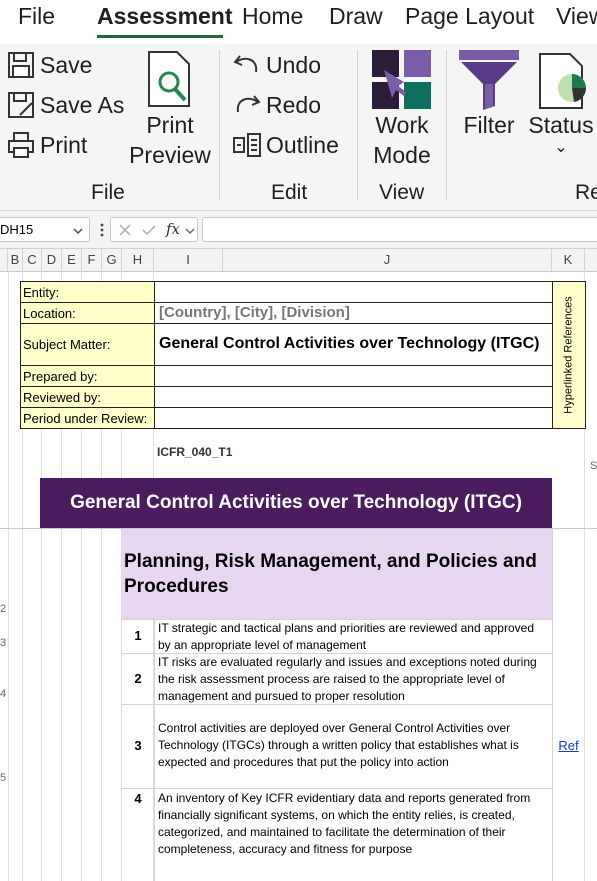 Image resolution: width=597 pixels, height=881 pixels. What do you see at coordinates (402, 125) in the screenshot?
I see `work-mode-label-1: Work` at bounding box center [402, 125].